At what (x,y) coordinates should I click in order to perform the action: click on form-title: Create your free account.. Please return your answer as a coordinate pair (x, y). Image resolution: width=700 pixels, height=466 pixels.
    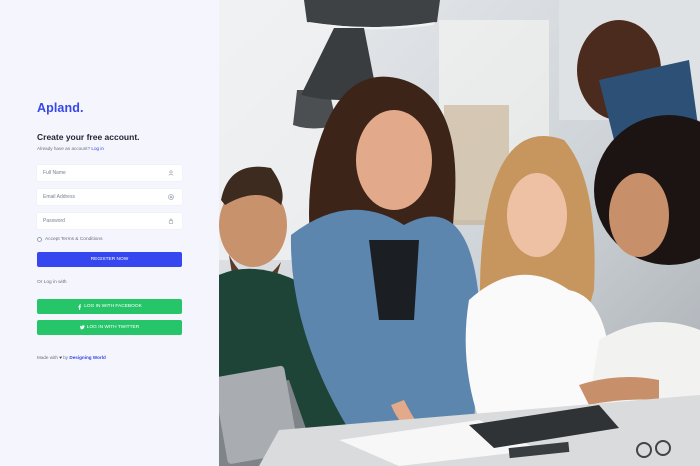
    Looking at the image, I should click on (88, 137).